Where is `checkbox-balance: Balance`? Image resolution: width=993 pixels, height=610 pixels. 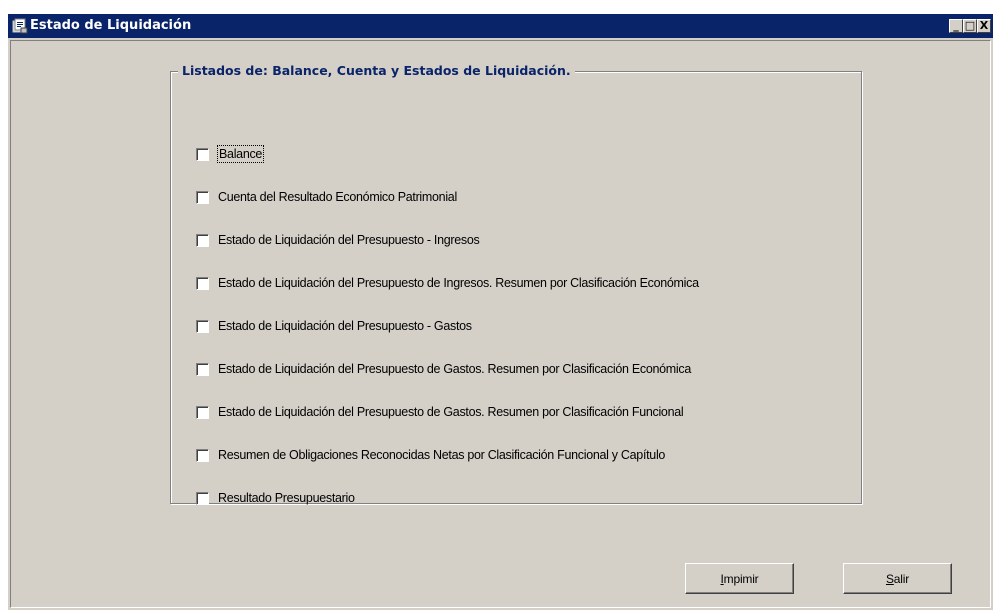
checkbox-balance: Balance is located at coordinates (230, 154).